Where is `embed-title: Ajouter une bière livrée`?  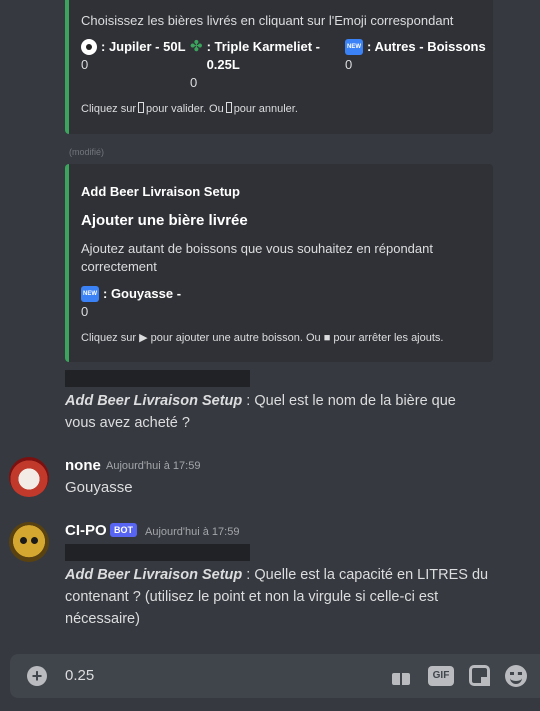
embed-title: Ajouter une bière livrée is located at coordinates (164, 220).